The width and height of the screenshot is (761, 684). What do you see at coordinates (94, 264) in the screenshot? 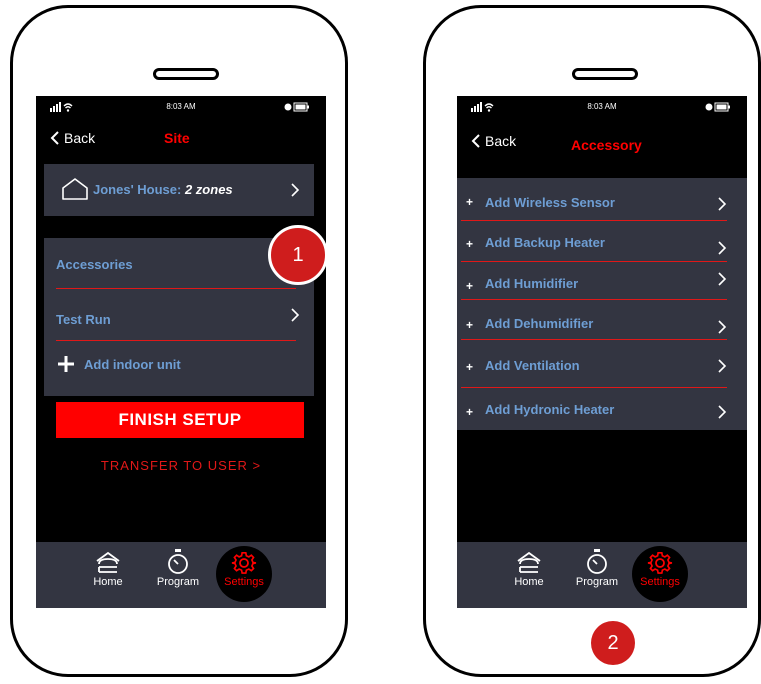
I see `menu-item-accessories: Accessories` at bounding box center [94, 264].